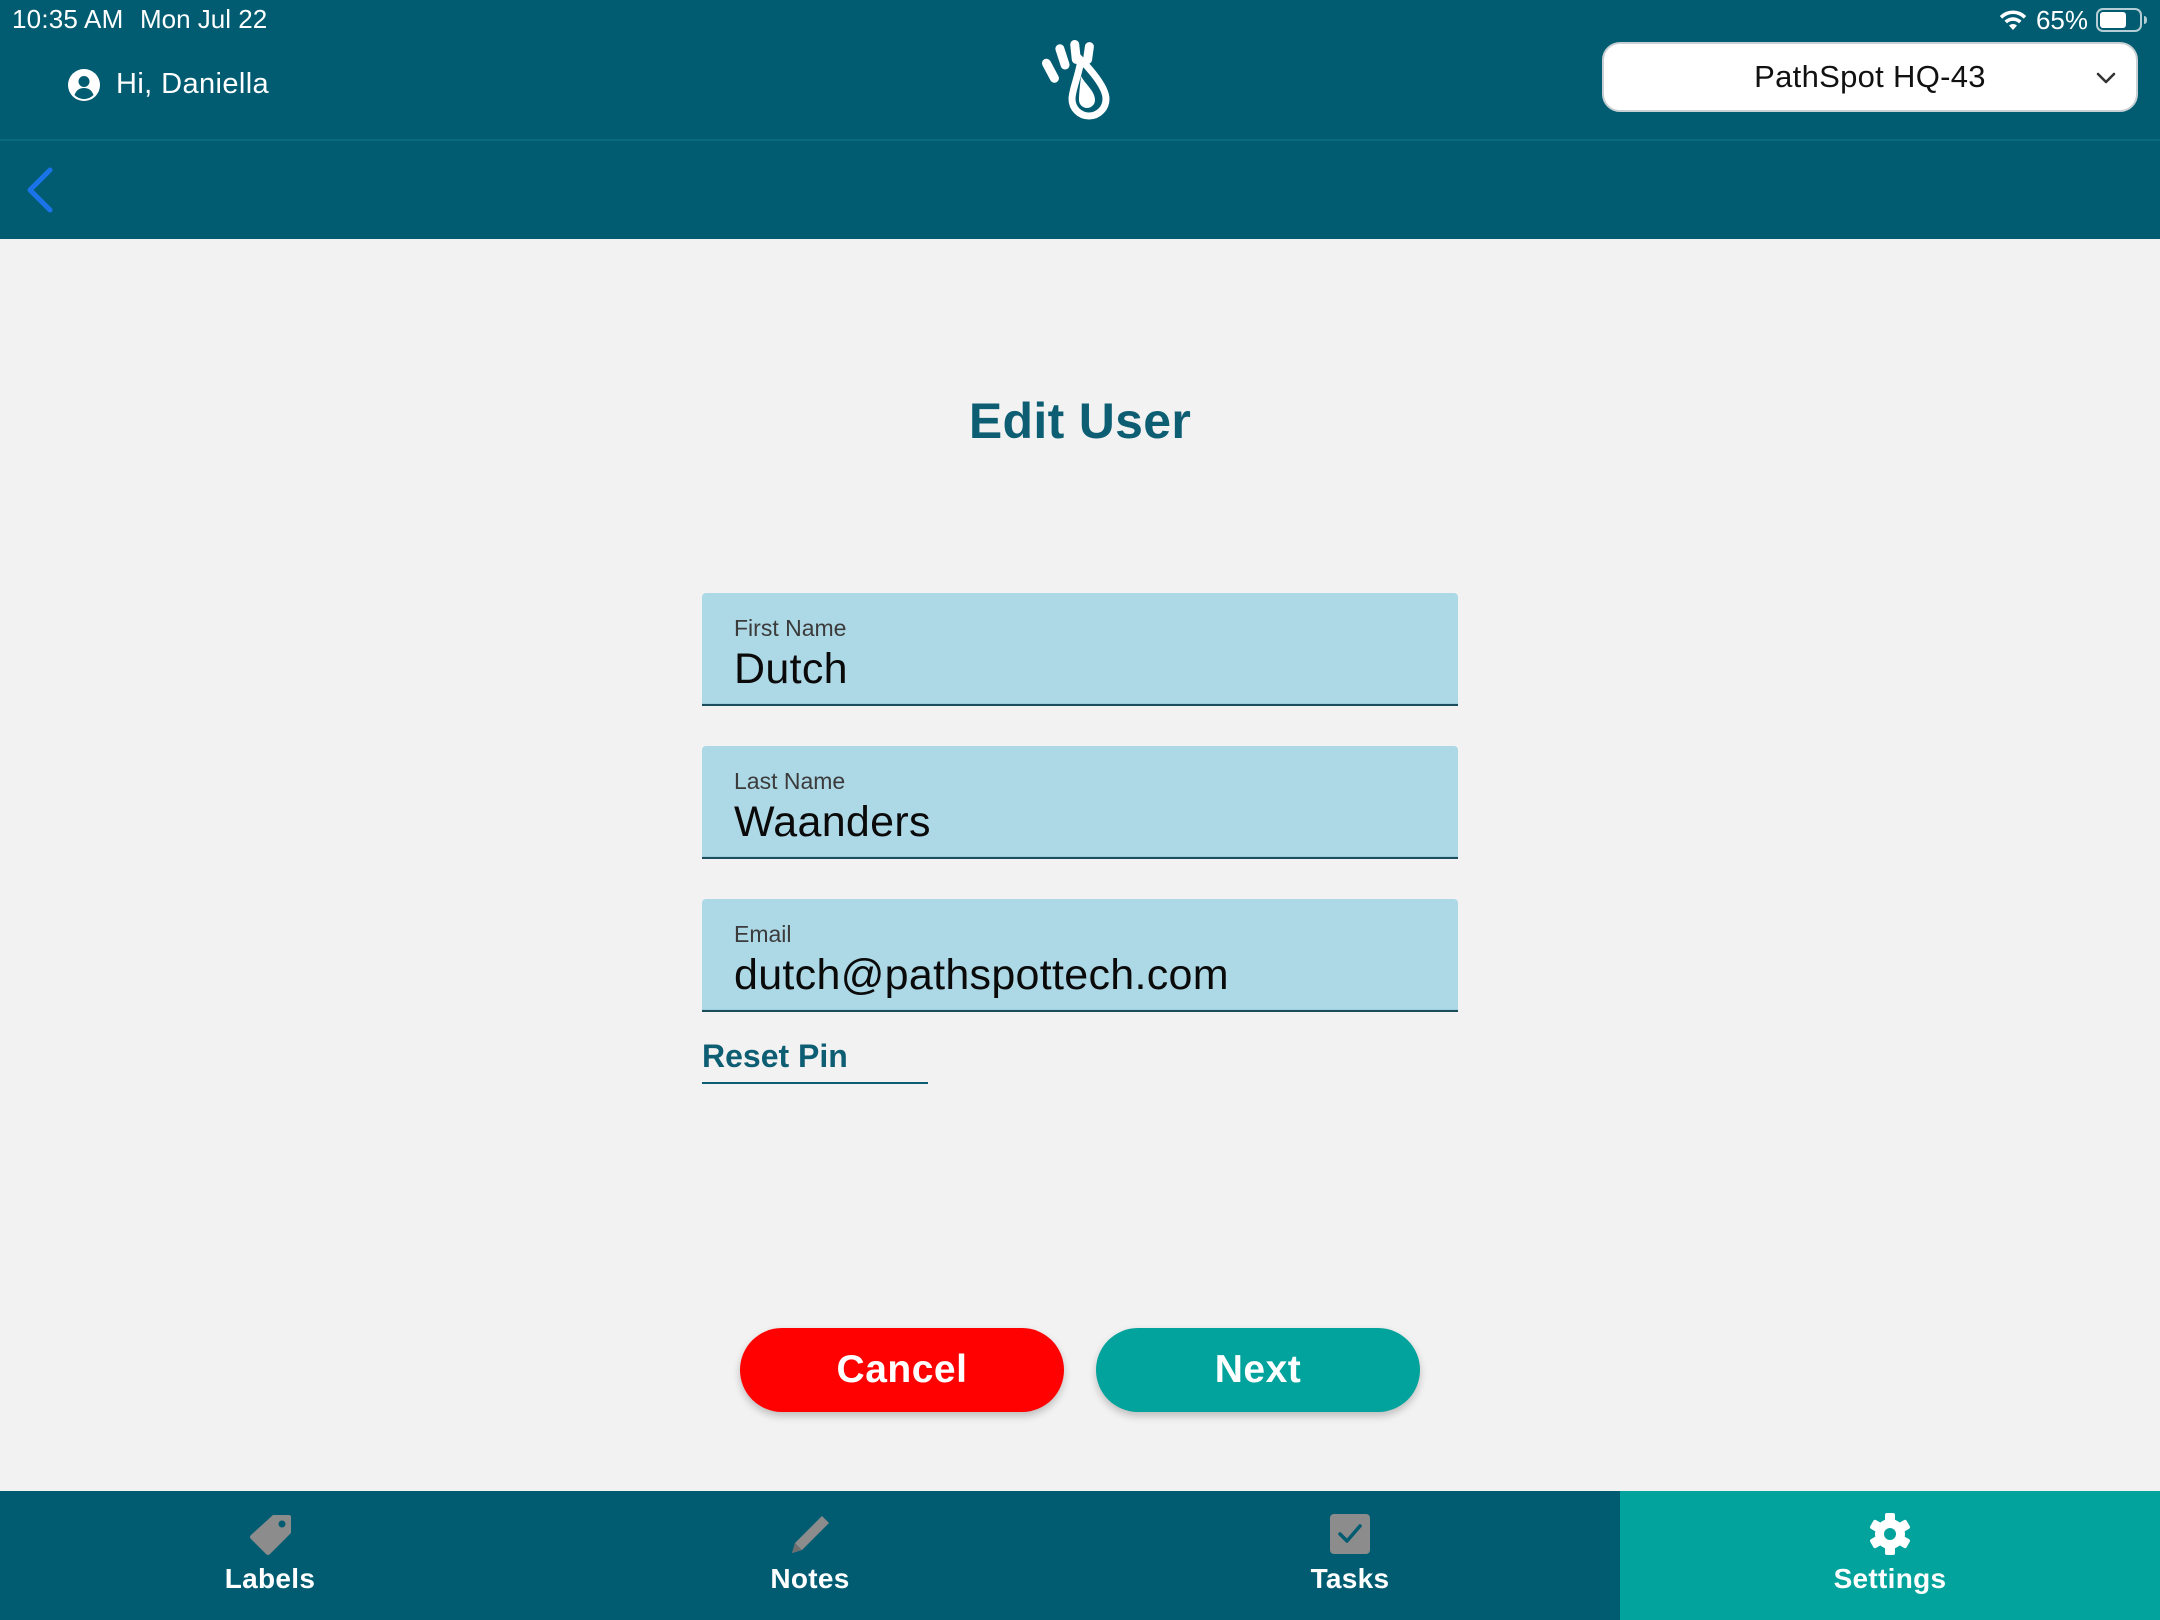 The height and width of the screenshot is (1620, 2160). What do you see at coordinates (1890, 1534) in the screenshot?
I see `gear-icon` at bounding box center [1890, 1534].